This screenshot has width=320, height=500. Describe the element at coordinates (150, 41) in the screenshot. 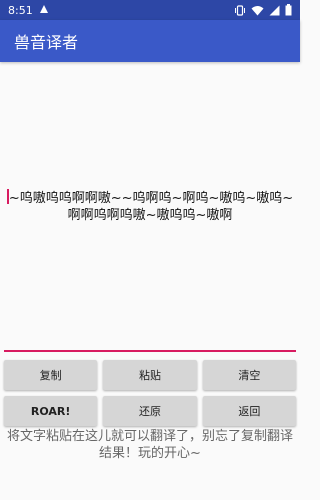

I see `app-bar: 兽音译者` at that location.